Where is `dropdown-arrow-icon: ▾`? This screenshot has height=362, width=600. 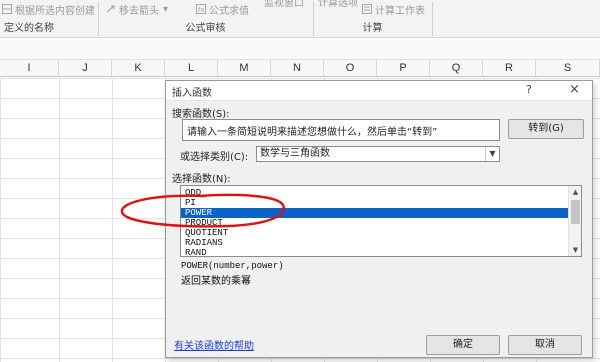 dropdown-arrow-icon: ▾ is located at coordinates (166, 9).